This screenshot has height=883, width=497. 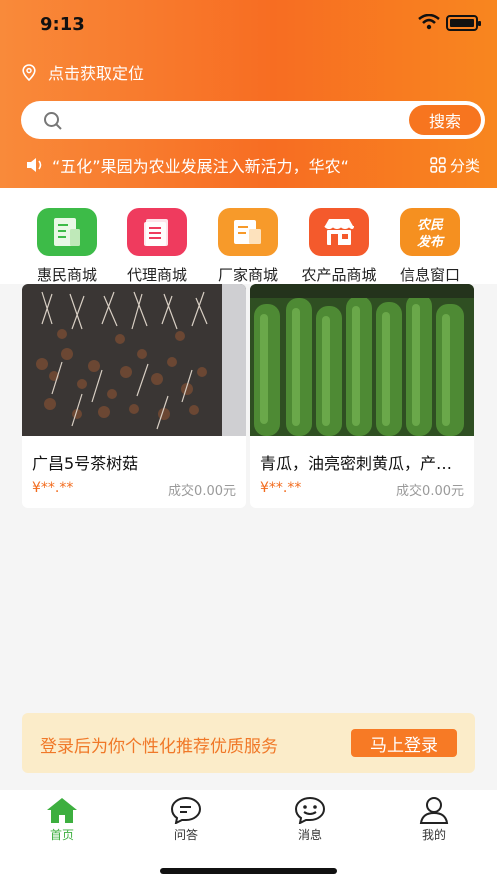 I want to click on product-title: 青瓜，油亮密刺黄瓜，产地直供, so click(x=363, y=463).